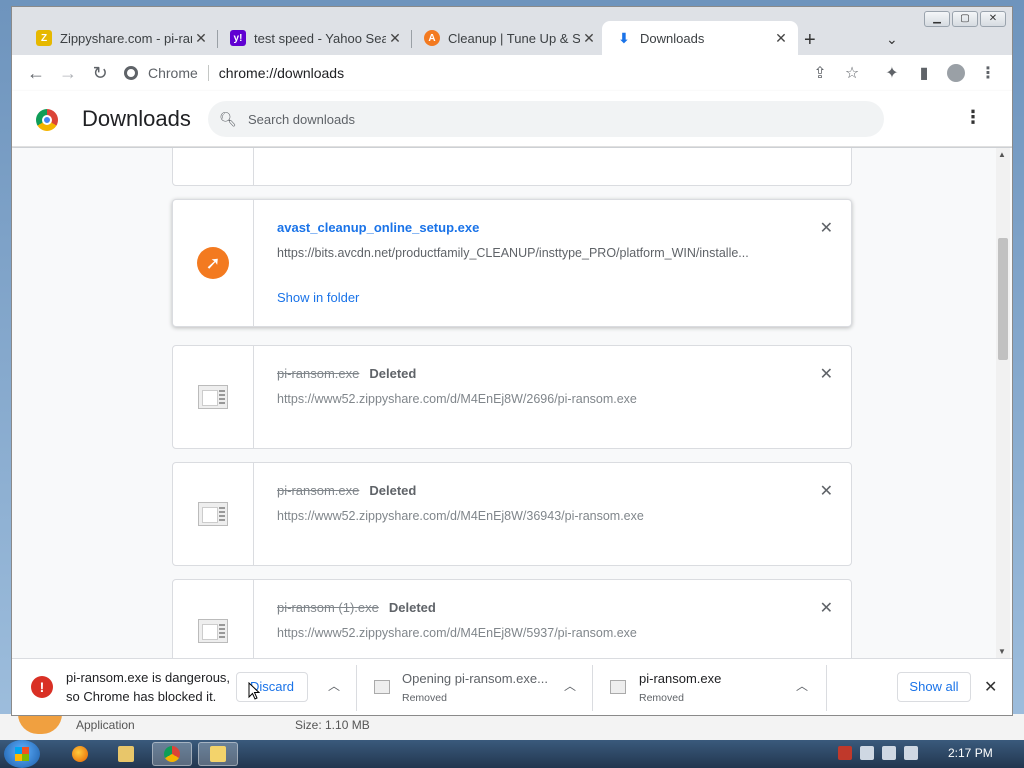  I want to click on page-scrollbar: ▲ ▼, so click(1003, 403).